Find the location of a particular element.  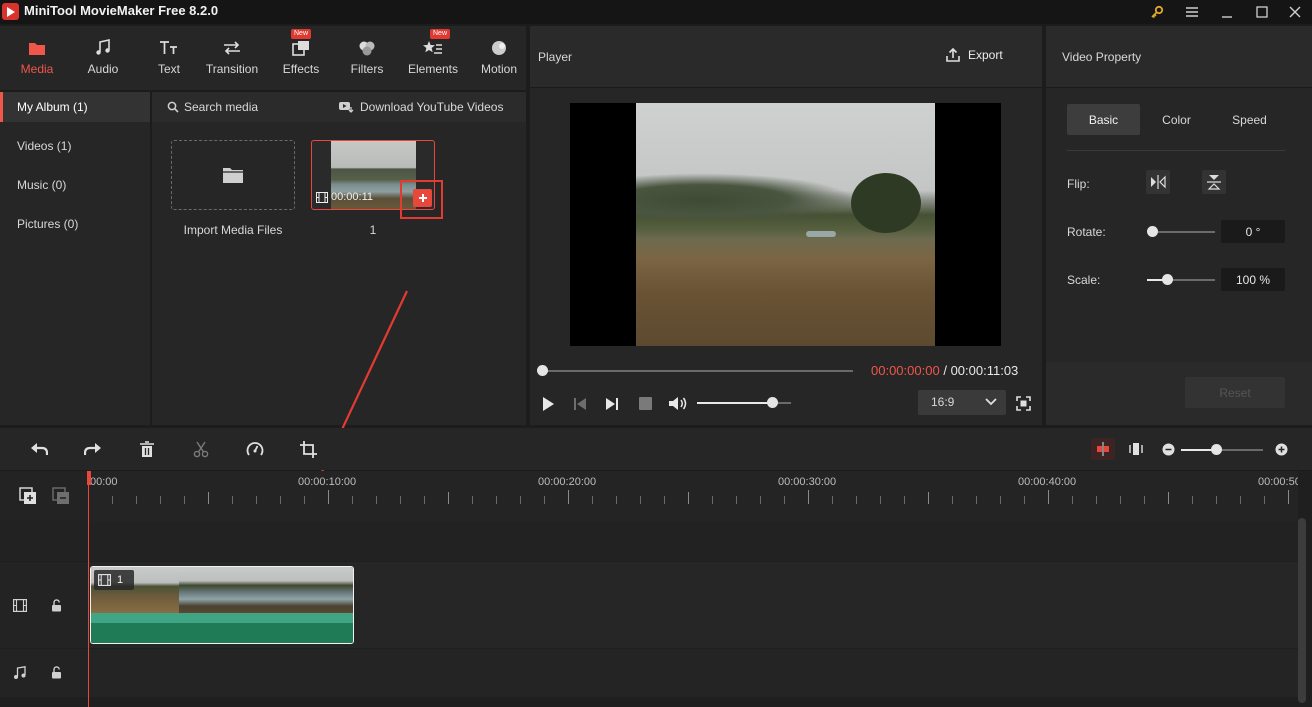

zoom-in-button is located at coordinates (1281, 451).